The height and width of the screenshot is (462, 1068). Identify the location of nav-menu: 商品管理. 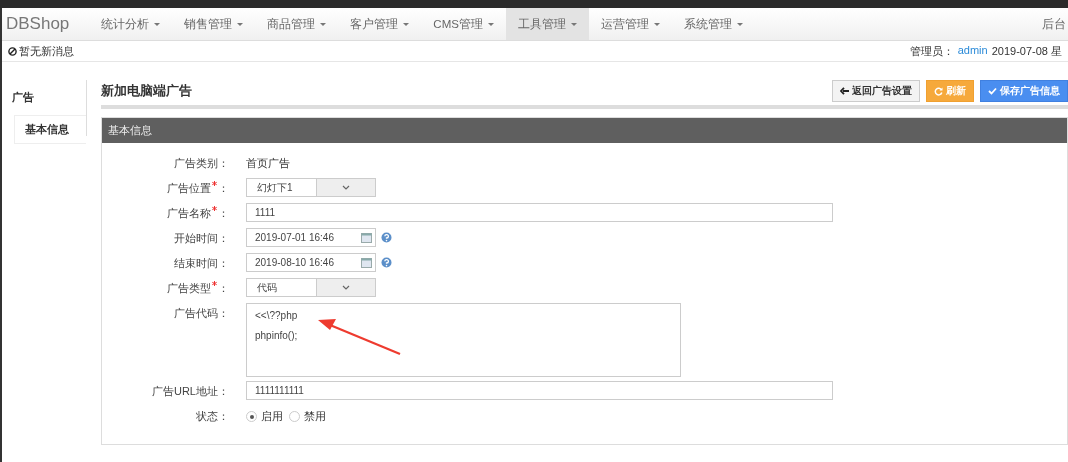
(297, 24).